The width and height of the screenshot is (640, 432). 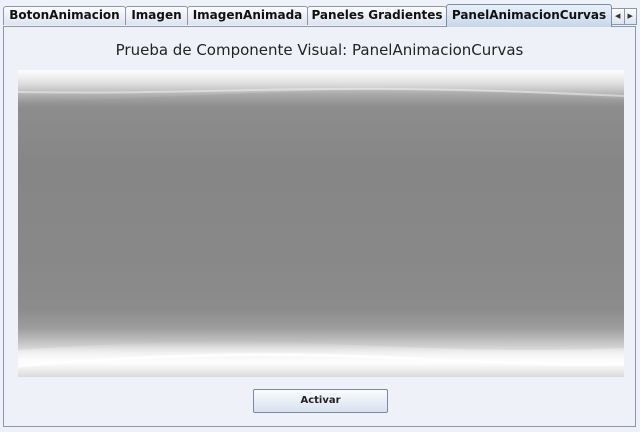 What do you see at coordinates (377, 15) in the screenshot?
I see `tab-paneles-gradientes: Paneles Gradientes` at bounding box center [377, 15].